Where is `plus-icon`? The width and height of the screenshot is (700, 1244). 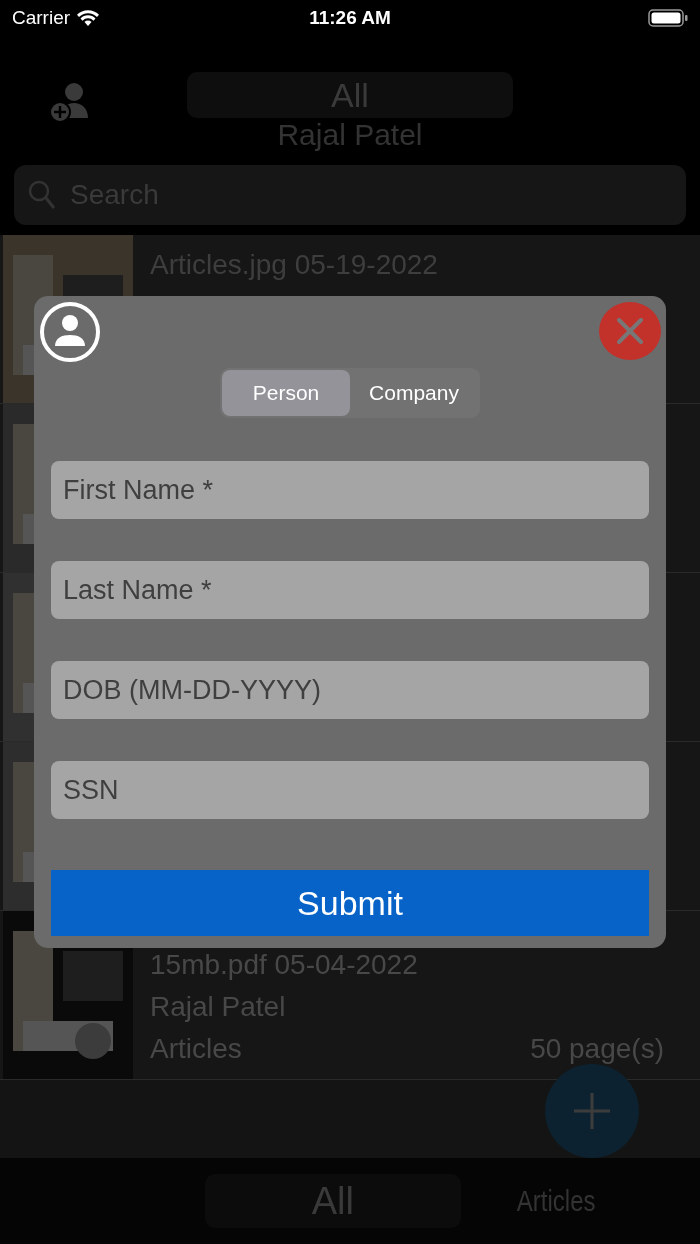
plus-icon is located at coordinates (592, 1111).